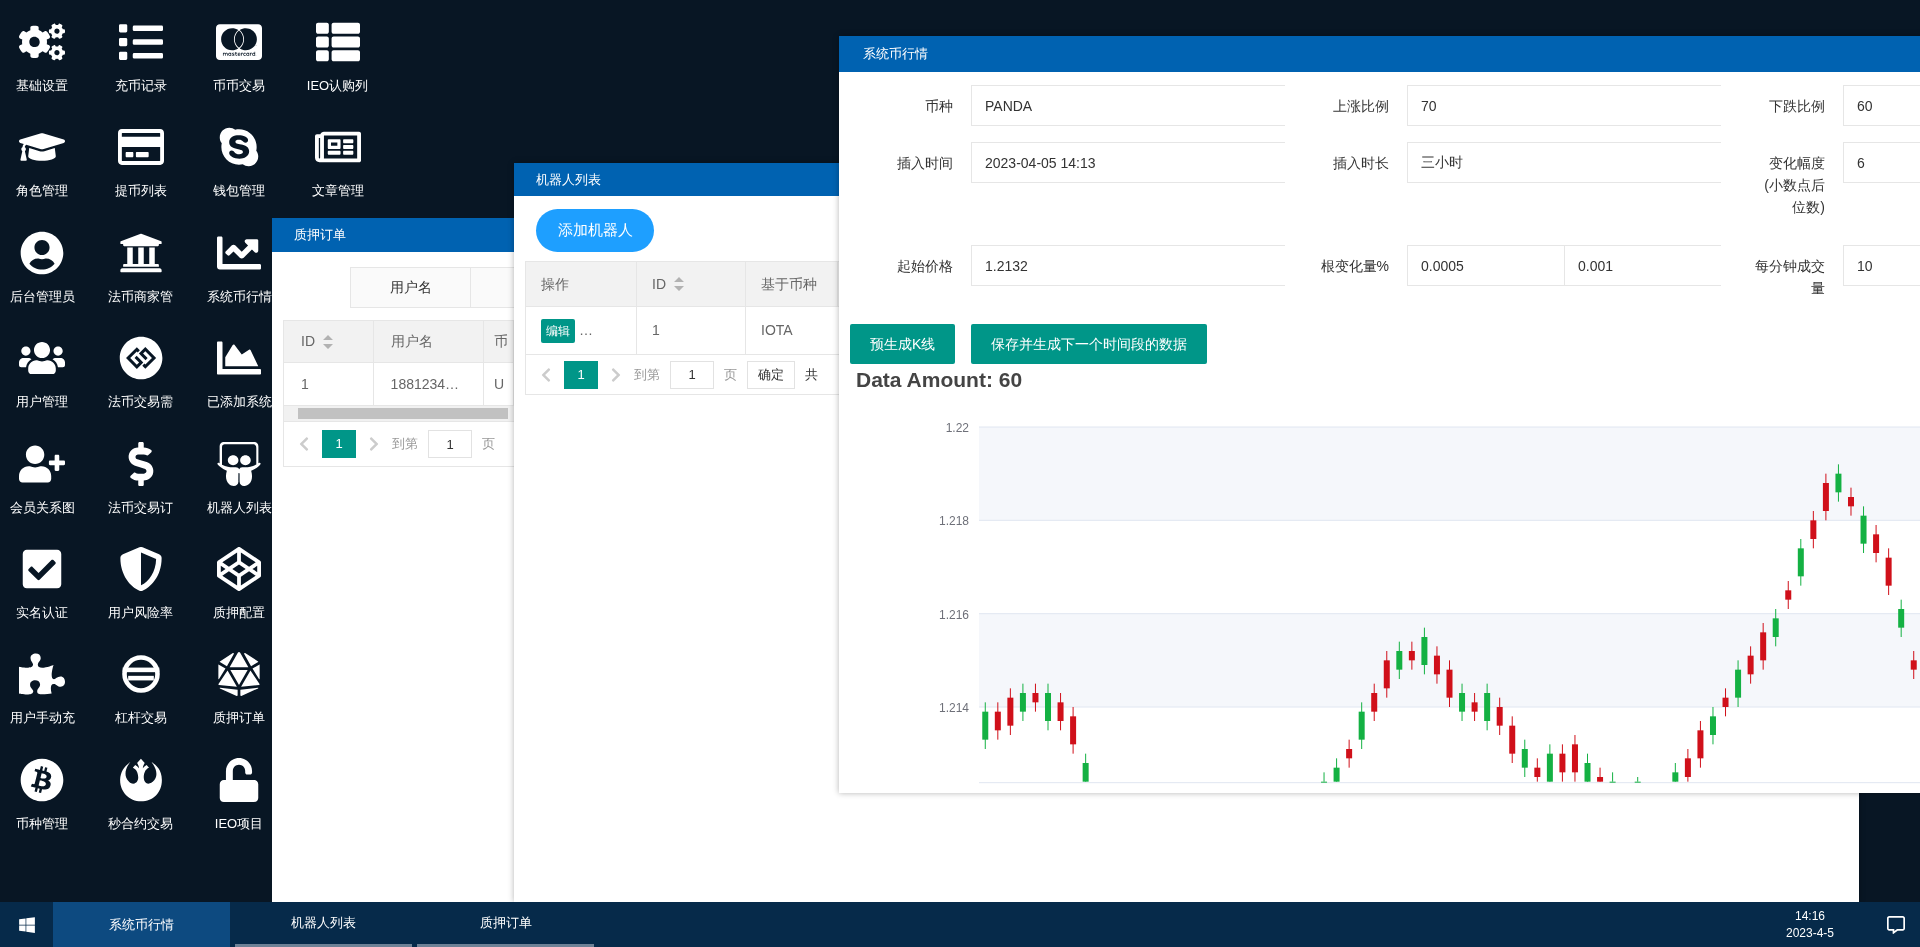 This screenshot has width=1920, height=947. Describe the element at coordinates (505, 924) in the screenshot. I see `taskbar-task: 质押订单` at that location.